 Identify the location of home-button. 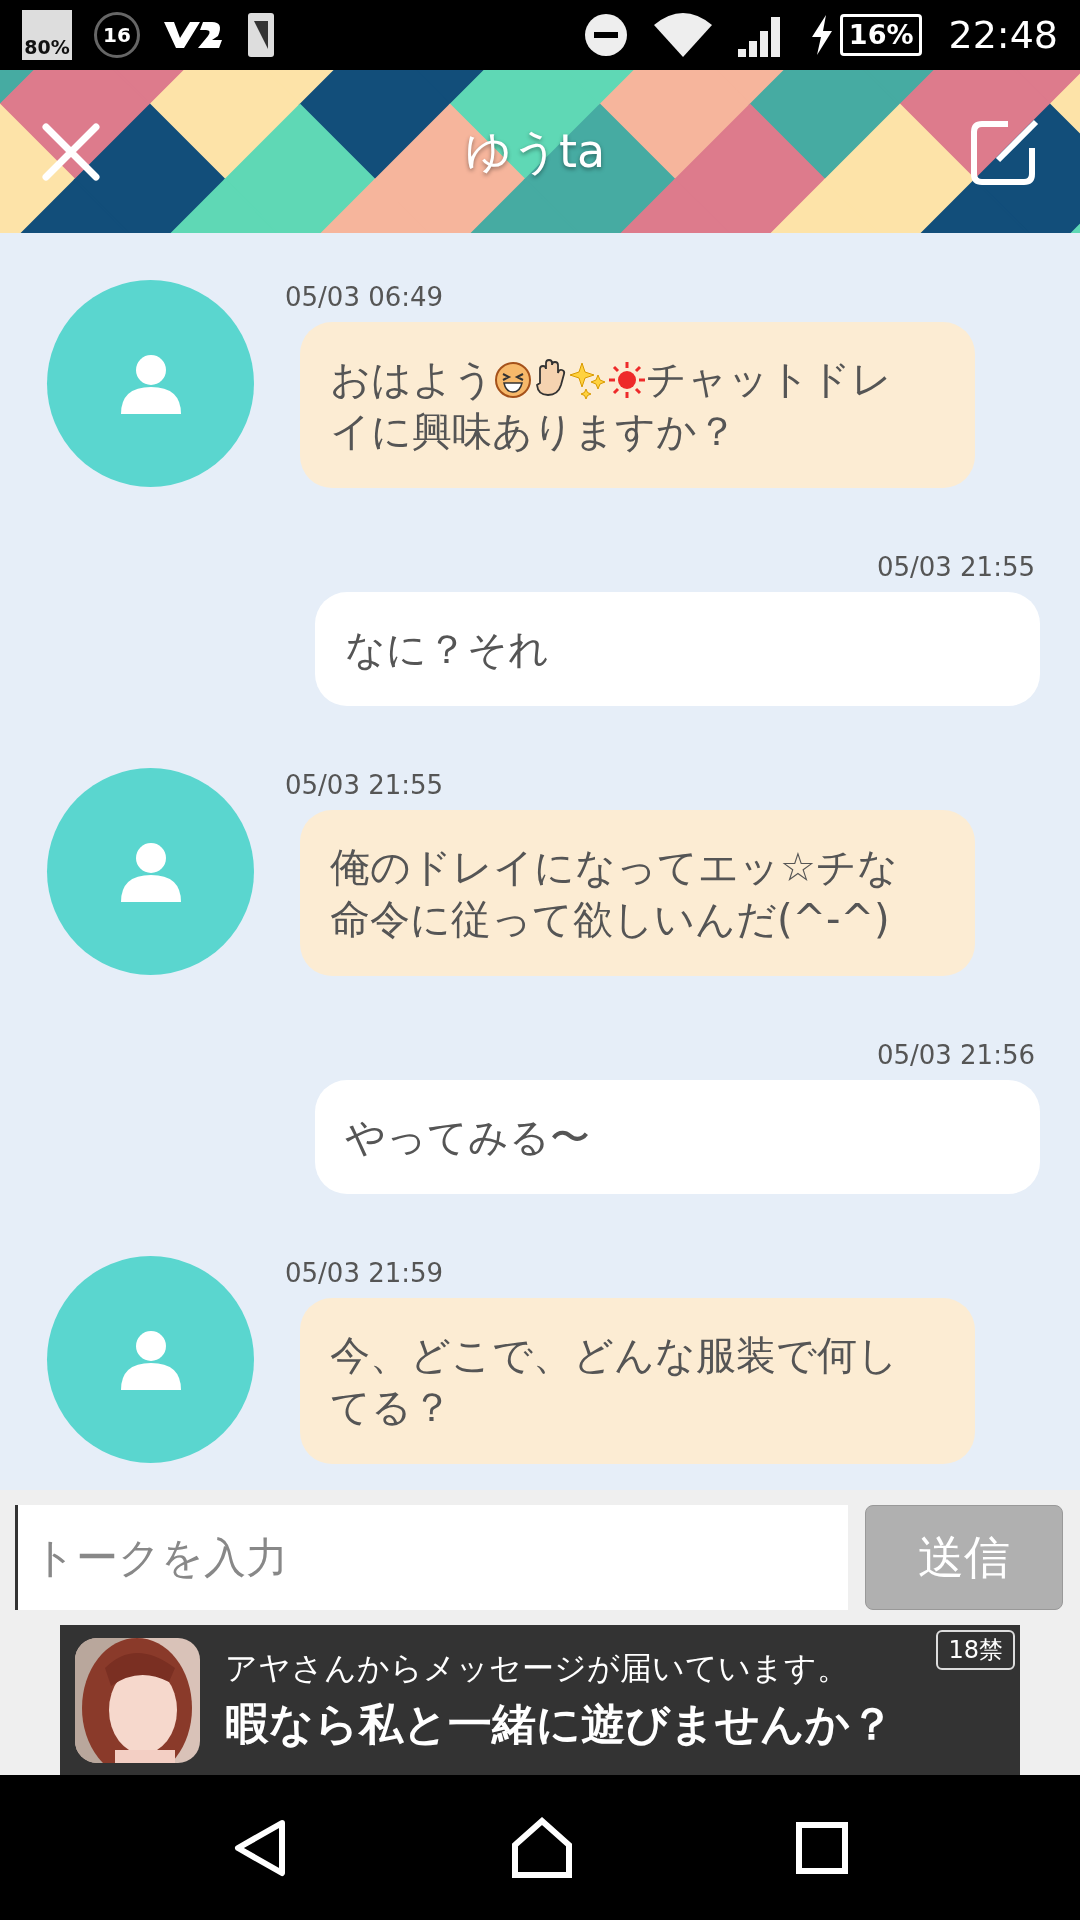
(542, 1847).